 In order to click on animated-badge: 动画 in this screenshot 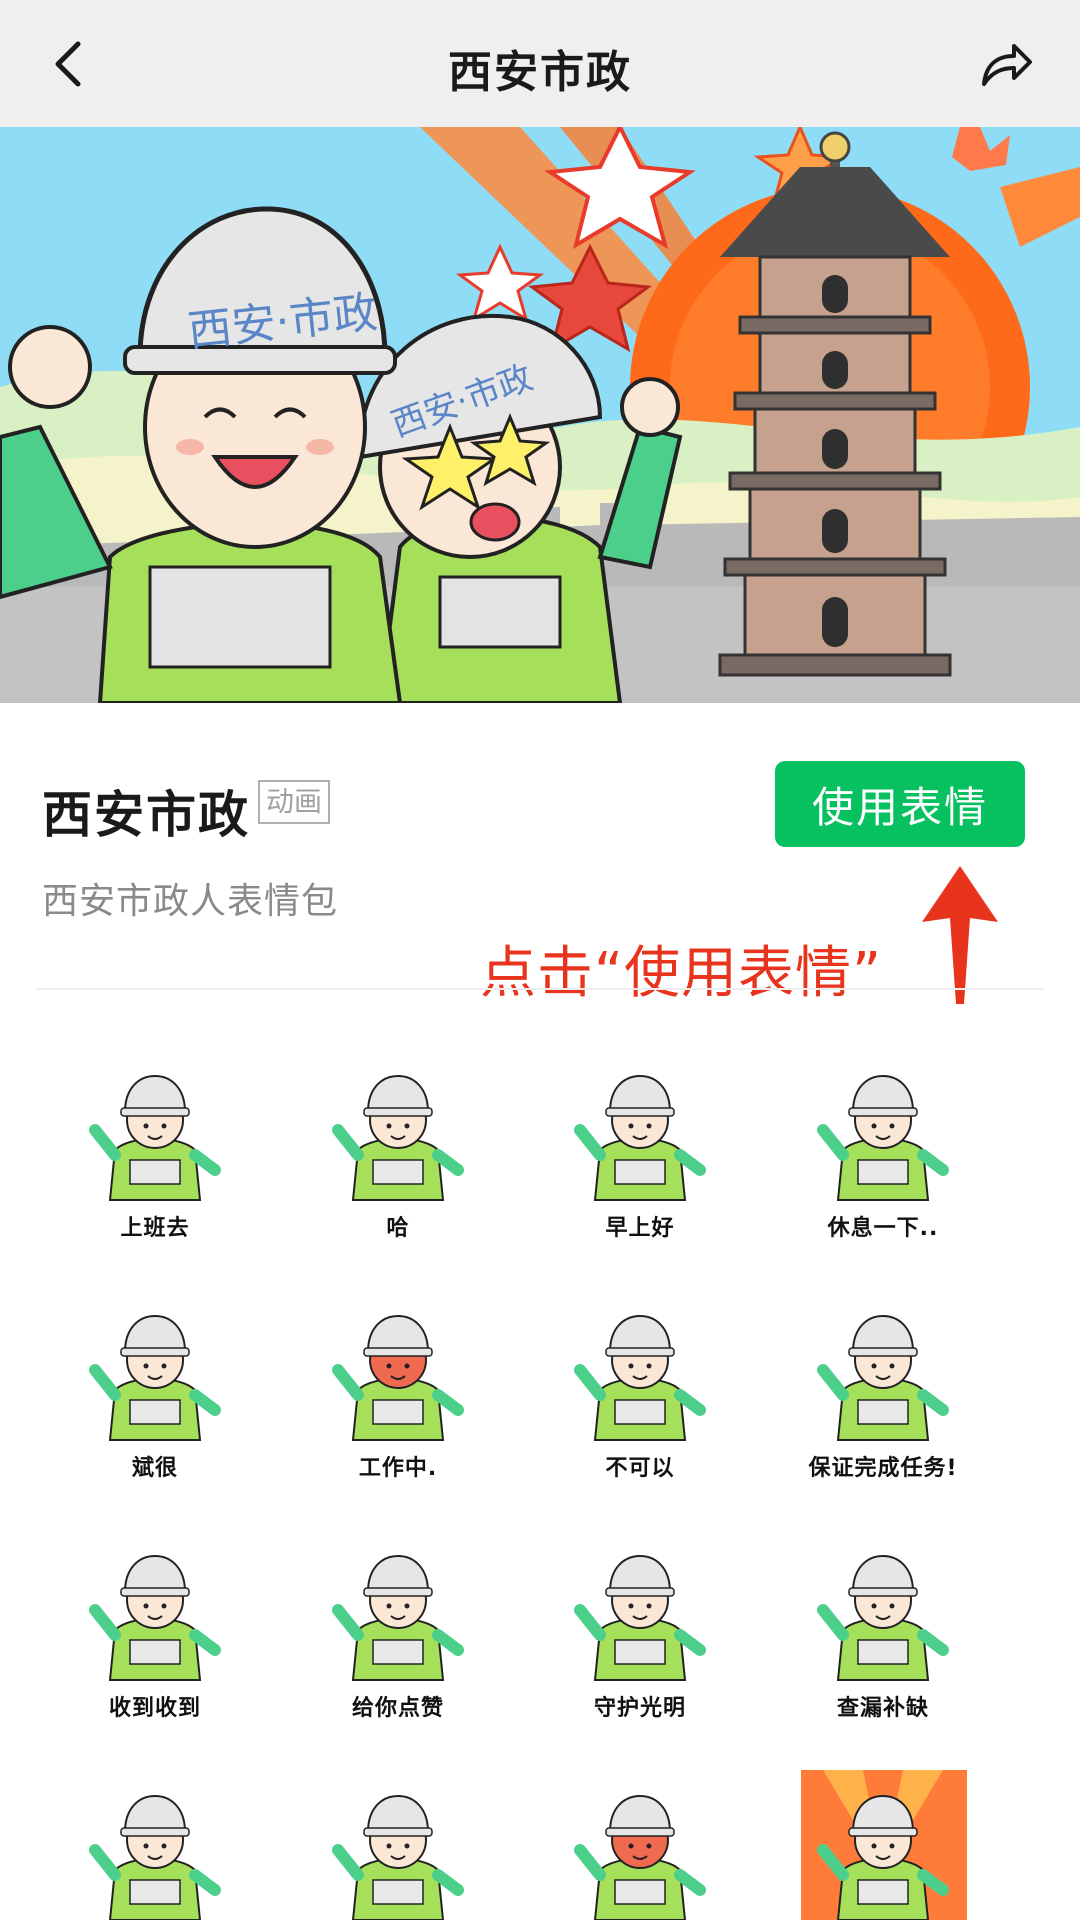, I will do `click(294, 802)`.